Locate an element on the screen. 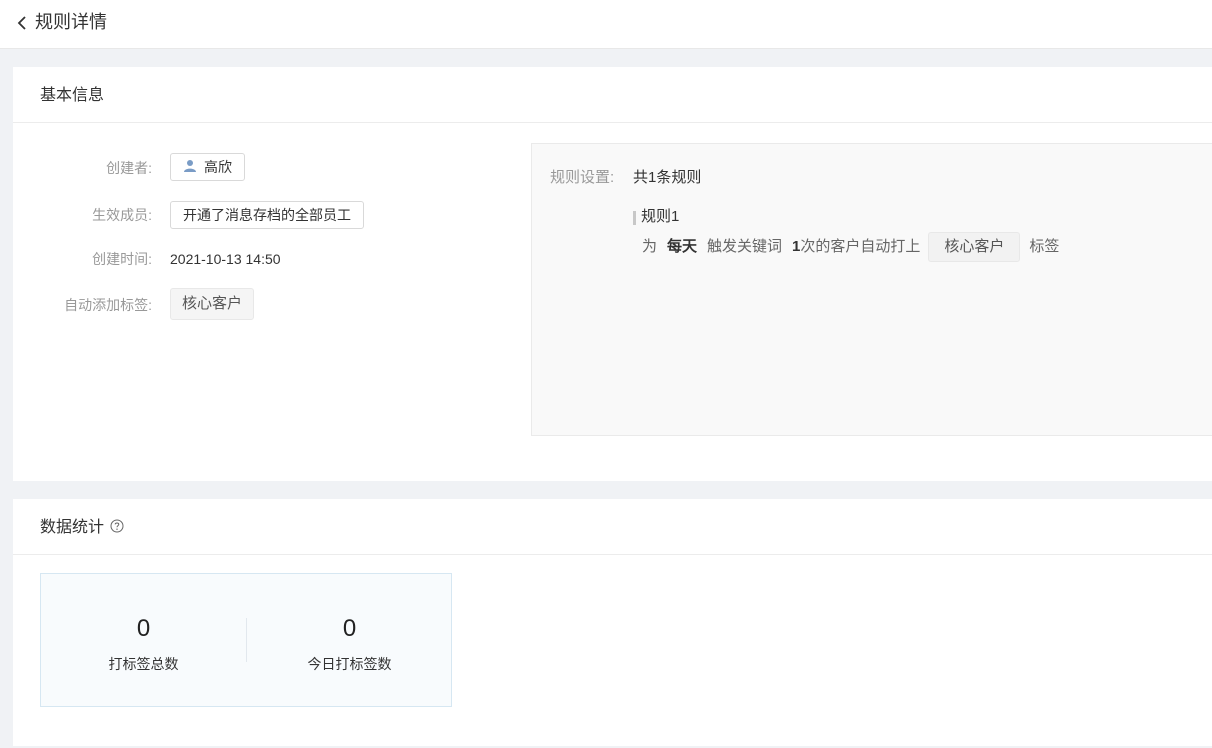 Image resolution: width=1212 pixels, height=748 pixels. rule-settings-label: 规则设置: is located at coordinates (582, 177).